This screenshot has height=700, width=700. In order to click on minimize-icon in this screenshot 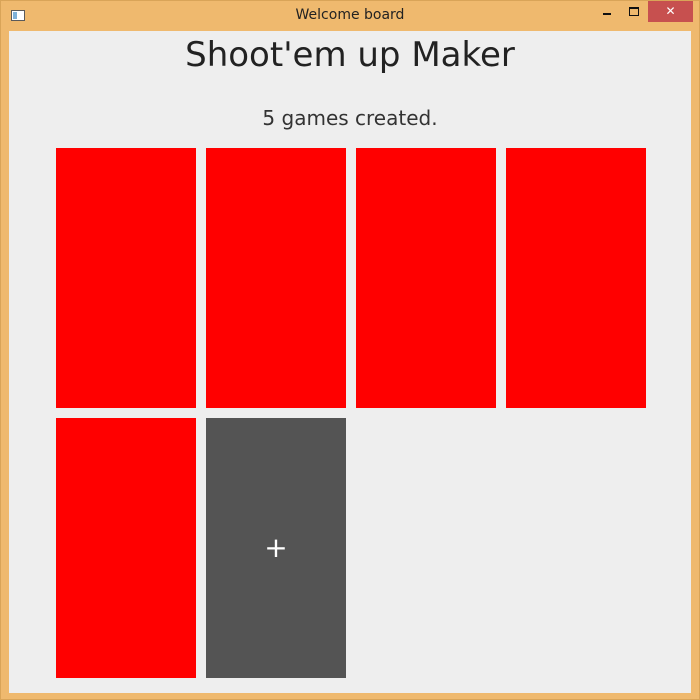, I will do `click(607, 13)`.